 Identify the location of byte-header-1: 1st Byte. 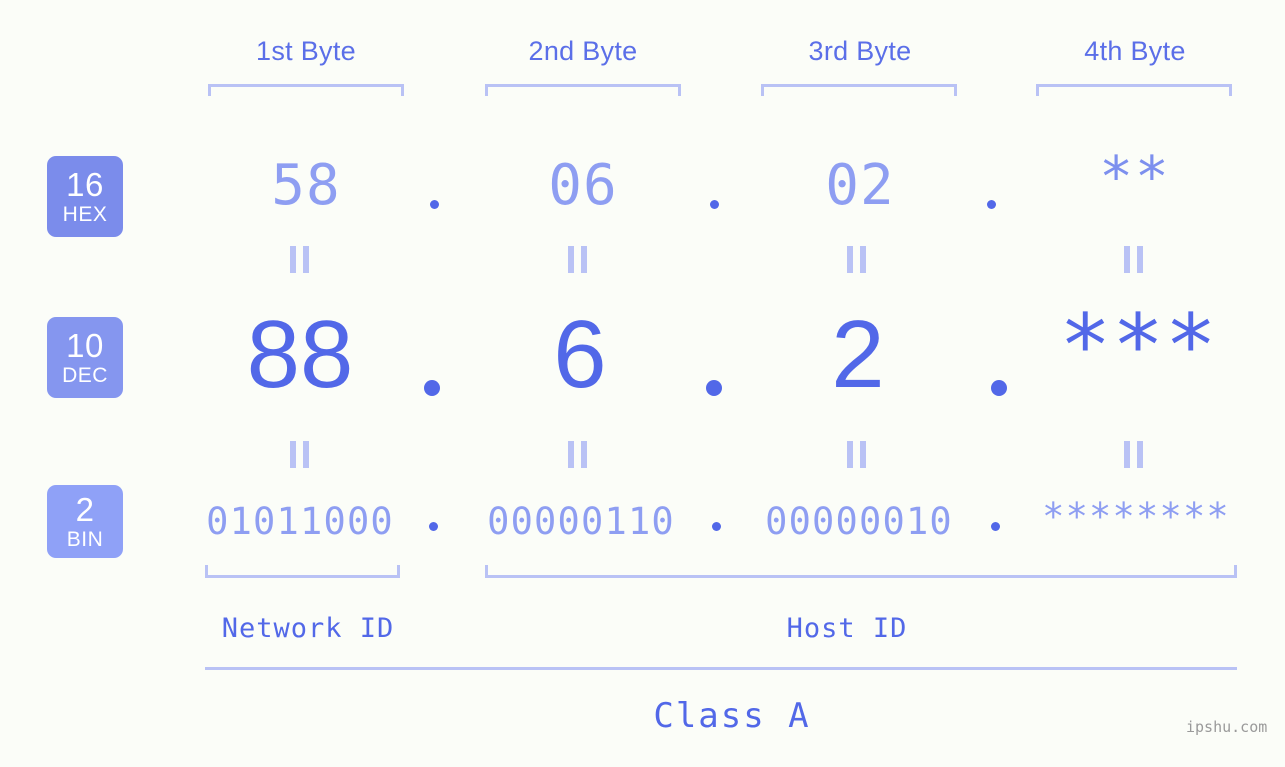
(306, 51).